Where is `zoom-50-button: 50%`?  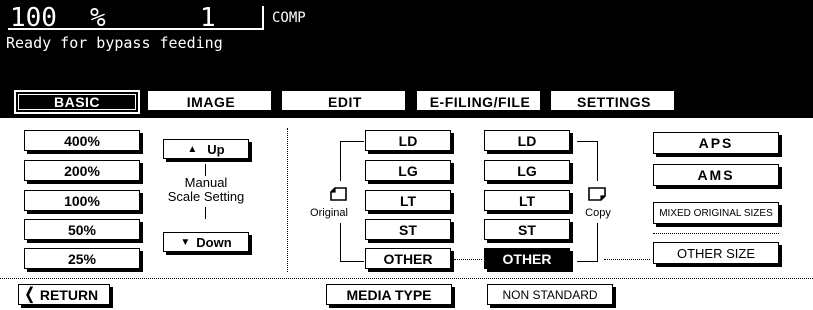 zoom-50-button: 50% is located at coordinates (82, 229).